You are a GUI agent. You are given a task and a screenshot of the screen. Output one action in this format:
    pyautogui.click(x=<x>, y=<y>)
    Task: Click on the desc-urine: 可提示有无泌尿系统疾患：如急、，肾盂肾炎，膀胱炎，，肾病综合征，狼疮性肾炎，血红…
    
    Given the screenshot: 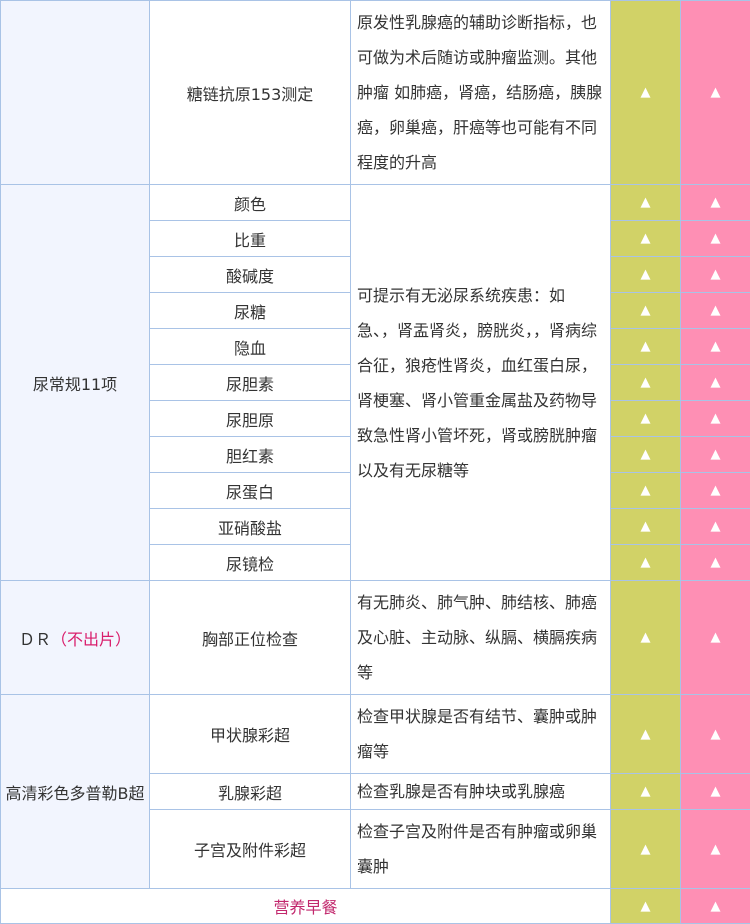 What is the action you would take?
    pyautogui.click(x=481, y=383)
    